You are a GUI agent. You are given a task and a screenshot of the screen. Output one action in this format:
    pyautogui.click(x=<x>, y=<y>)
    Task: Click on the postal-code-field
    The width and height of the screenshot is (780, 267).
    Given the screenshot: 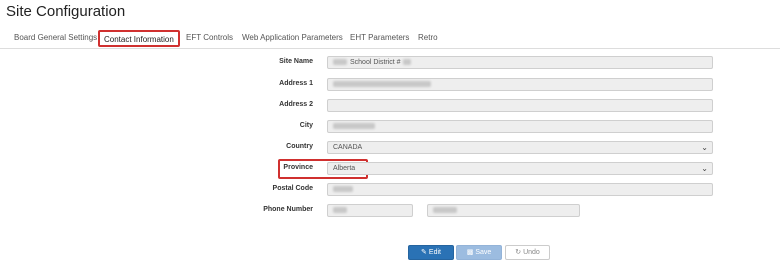 What is the action you would take?
    pyautogui.click(x=520, y=189)
    